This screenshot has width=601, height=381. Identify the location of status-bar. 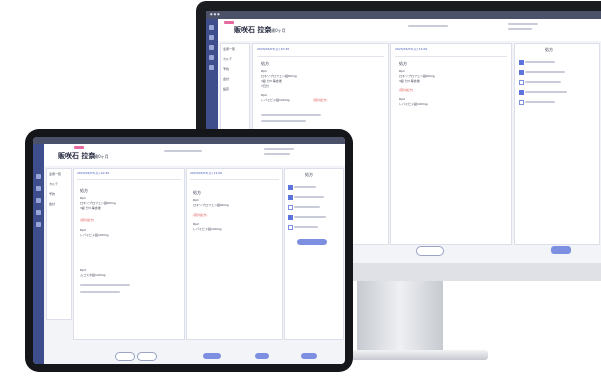
(189, 140).